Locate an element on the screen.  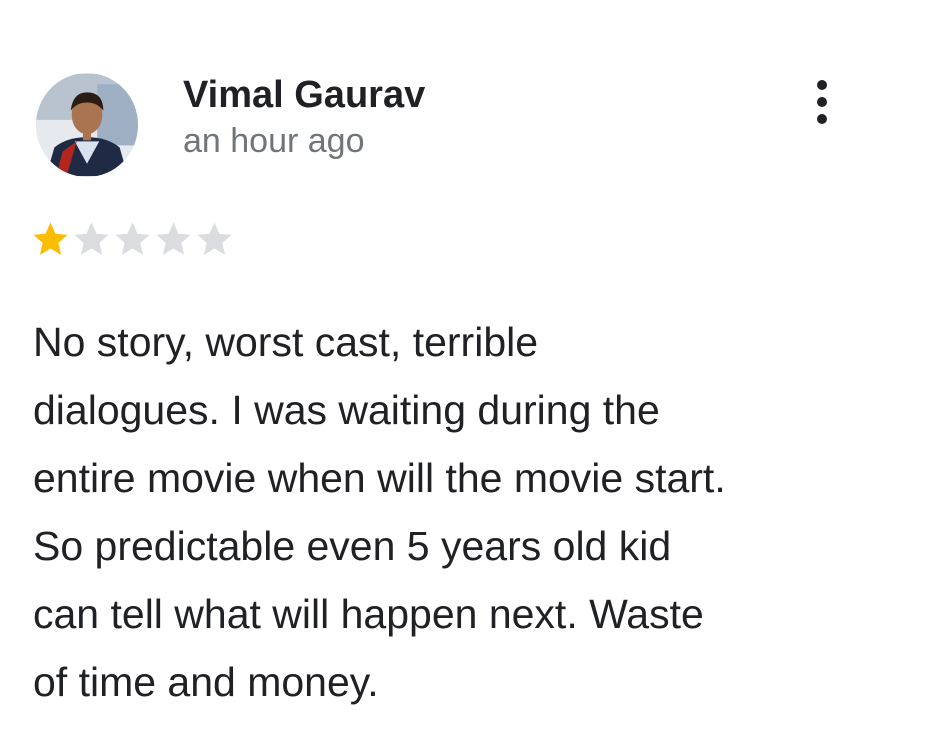
more-options-button is located at coordinates (822, 102).